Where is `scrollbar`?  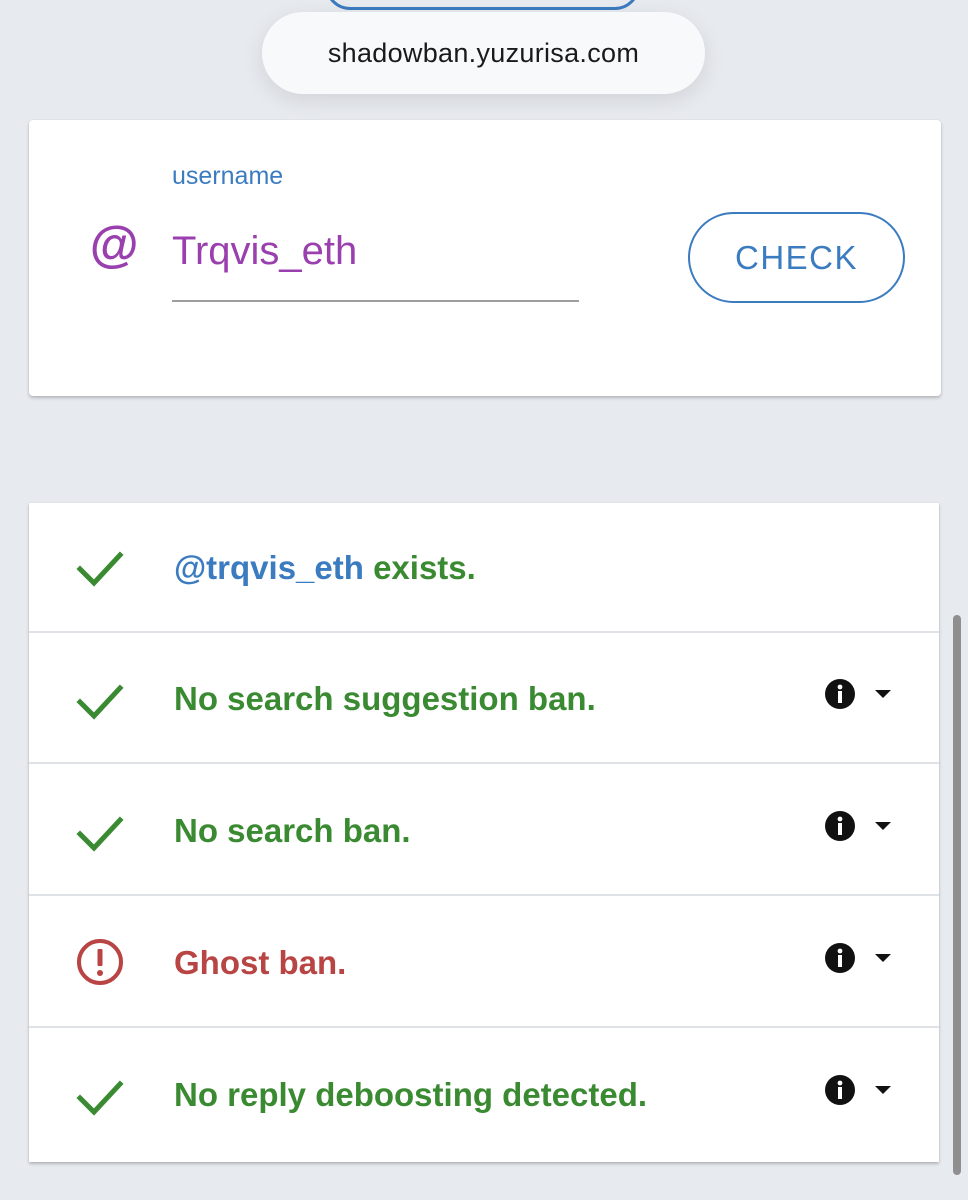 scrollbar is located at coordinates (957, 895).